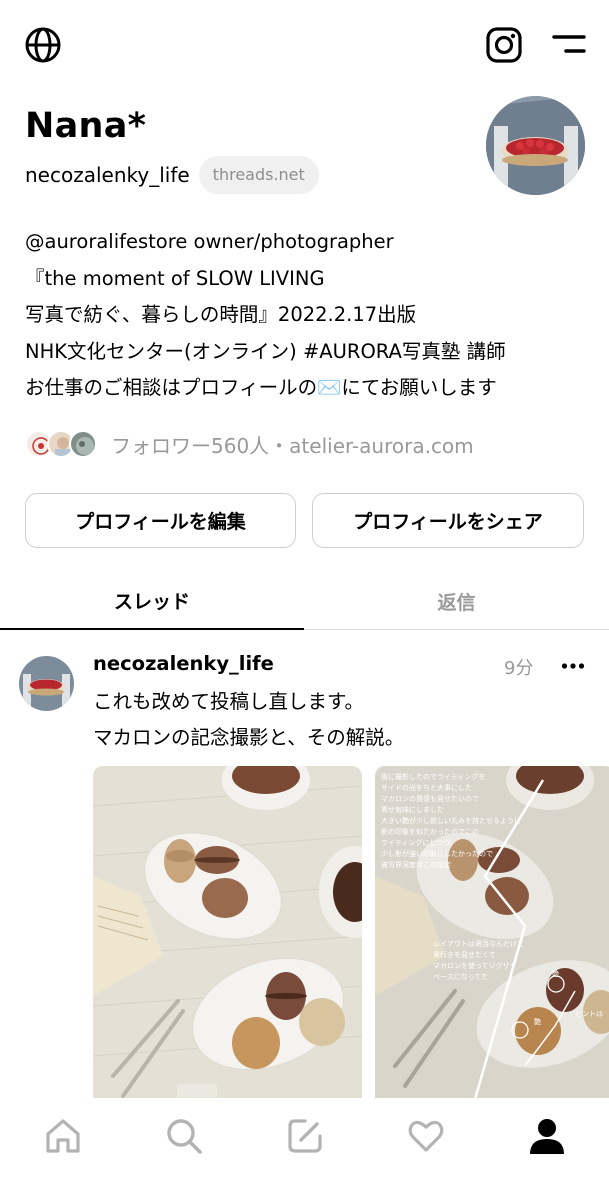 The width and height of the screenshot is (609, 1200). I want to click on bio-line: 『the moment of SLOW LIVING, so click(175, 278).